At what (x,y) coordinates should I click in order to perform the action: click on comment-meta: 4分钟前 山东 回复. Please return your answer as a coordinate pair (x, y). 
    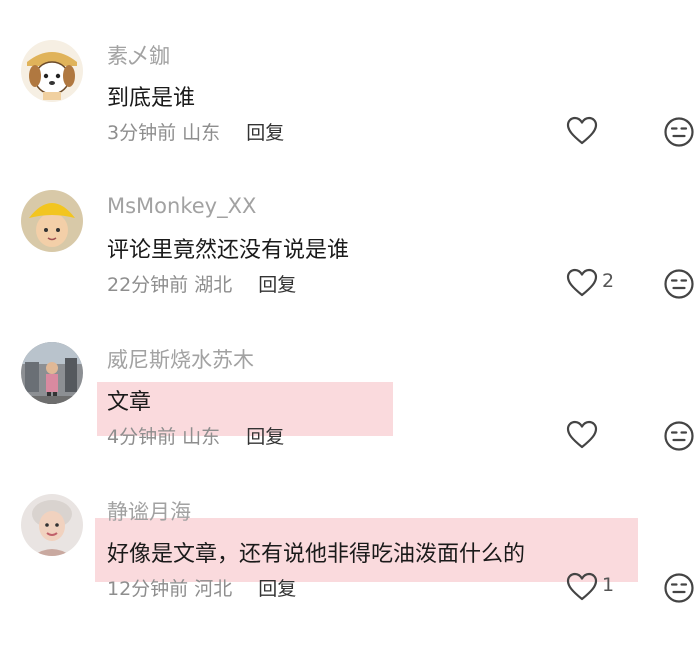
    Looking at the image, I should click on (195, 435).